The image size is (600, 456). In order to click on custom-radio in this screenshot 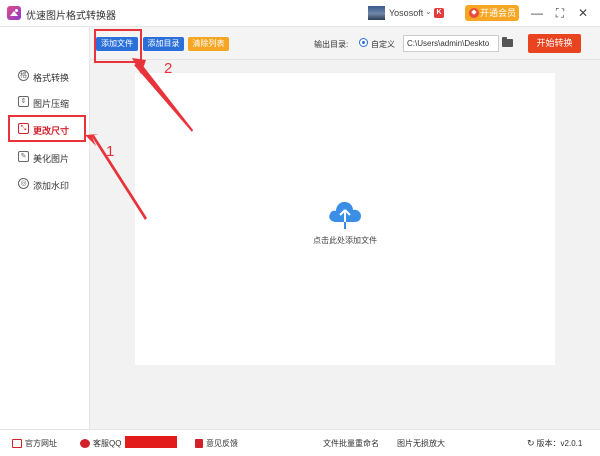, I will do `click(363, 42)`.